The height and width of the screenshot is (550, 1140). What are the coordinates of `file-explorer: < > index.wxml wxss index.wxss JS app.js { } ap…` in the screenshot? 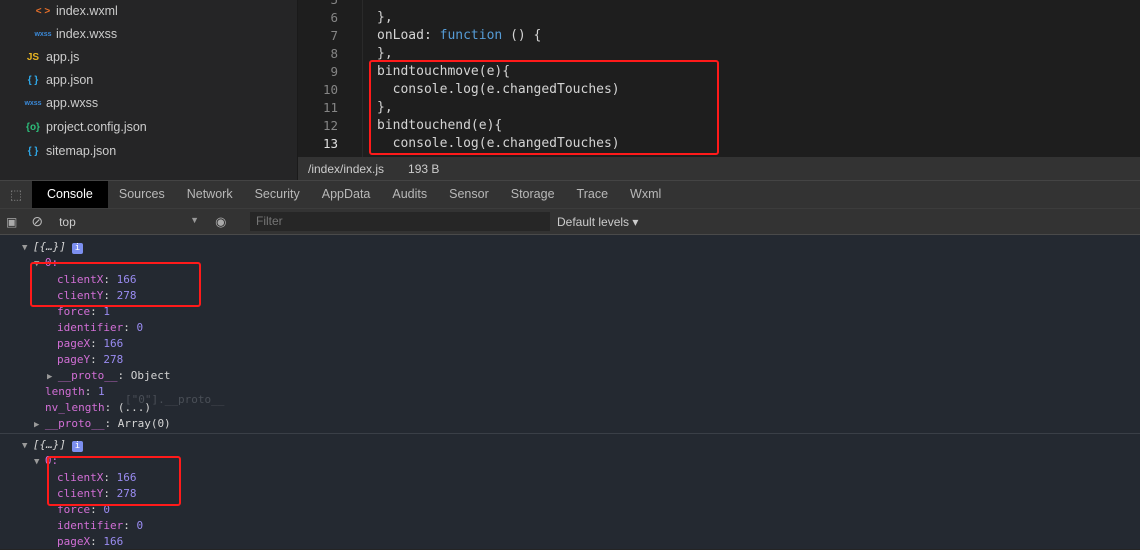 It's located at (149, 90).